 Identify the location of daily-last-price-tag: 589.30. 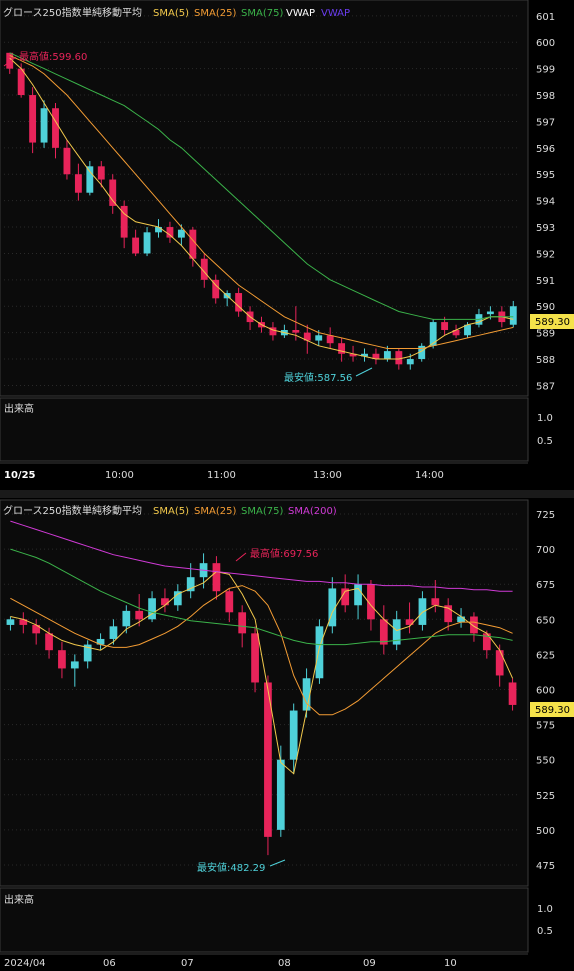
(552, 709).